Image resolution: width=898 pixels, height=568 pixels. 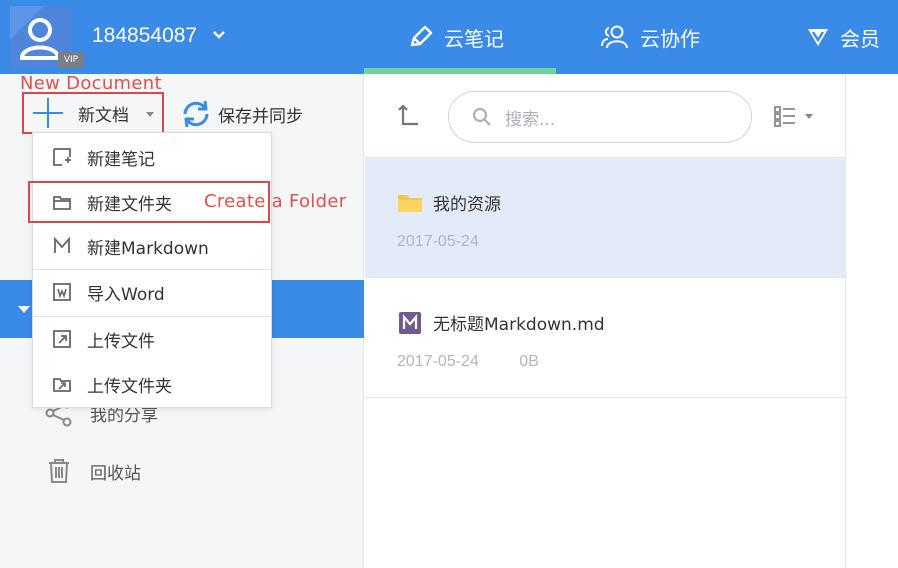 I want to click on menu-item-new-markdown: 新建Markdown, so click(x=152, y=246).